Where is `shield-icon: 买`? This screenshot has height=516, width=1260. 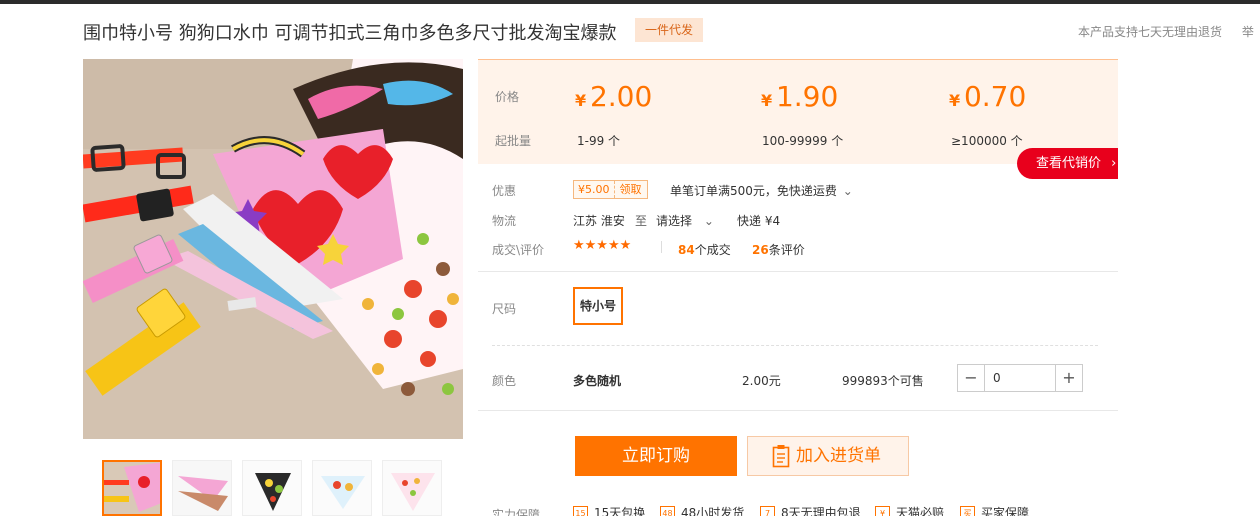
shield-icon: 买 is located at coordinates (967, 511).